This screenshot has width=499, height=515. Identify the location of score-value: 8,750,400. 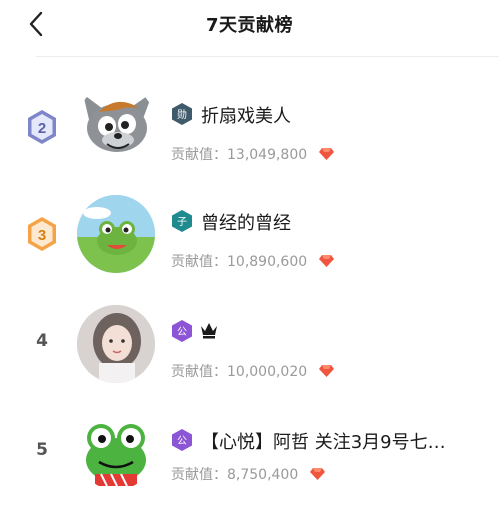
(263, 475).